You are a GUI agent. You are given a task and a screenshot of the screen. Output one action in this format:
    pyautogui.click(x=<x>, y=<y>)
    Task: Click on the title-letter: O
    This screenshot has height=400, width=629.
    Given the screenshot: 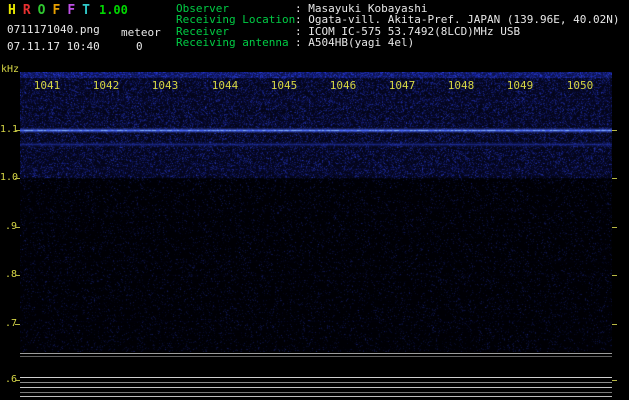 What is the action you would take?
    pyautogui.click(x=41, y=10)
    